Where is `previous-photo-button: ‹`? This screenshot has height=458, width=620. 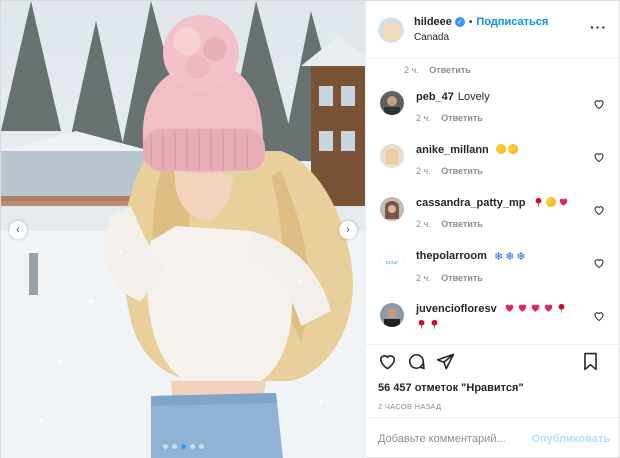
previous-photo-button: ‹ is located at coordinates (18, 230).